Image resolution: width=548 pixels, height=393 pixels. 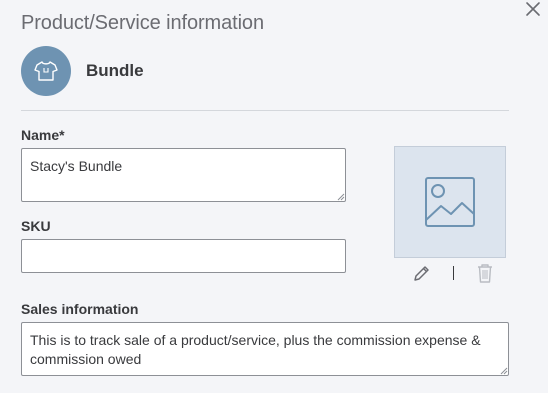 I want to click on item-type-avatar, so click(x=46, y=71).